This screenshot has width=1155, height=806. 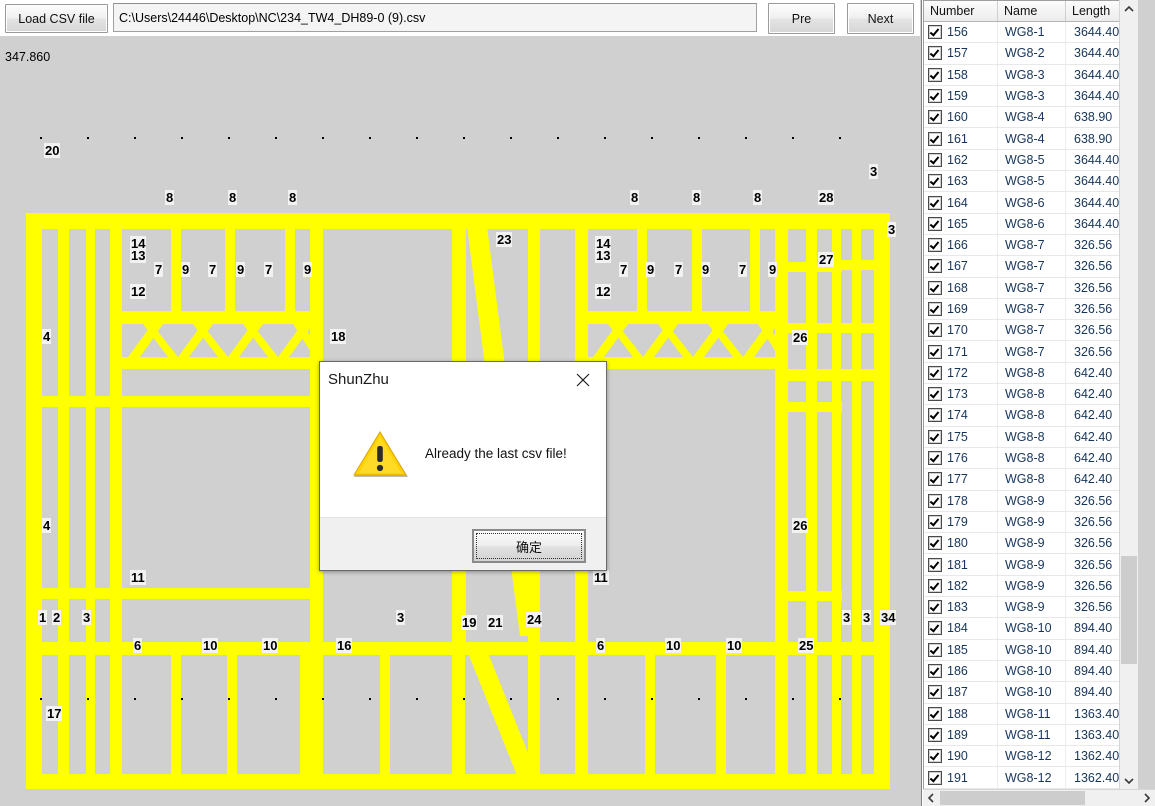 I want to click on cell-number-value: 179, so click(x=957, y=521).